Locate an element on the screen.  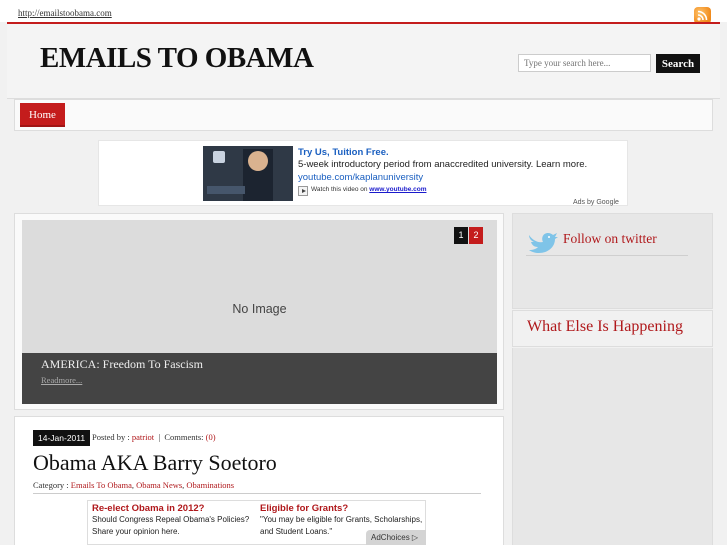
ad-url-link: youtube.com/kaplanuniversity is located at coordinates (360, 177).